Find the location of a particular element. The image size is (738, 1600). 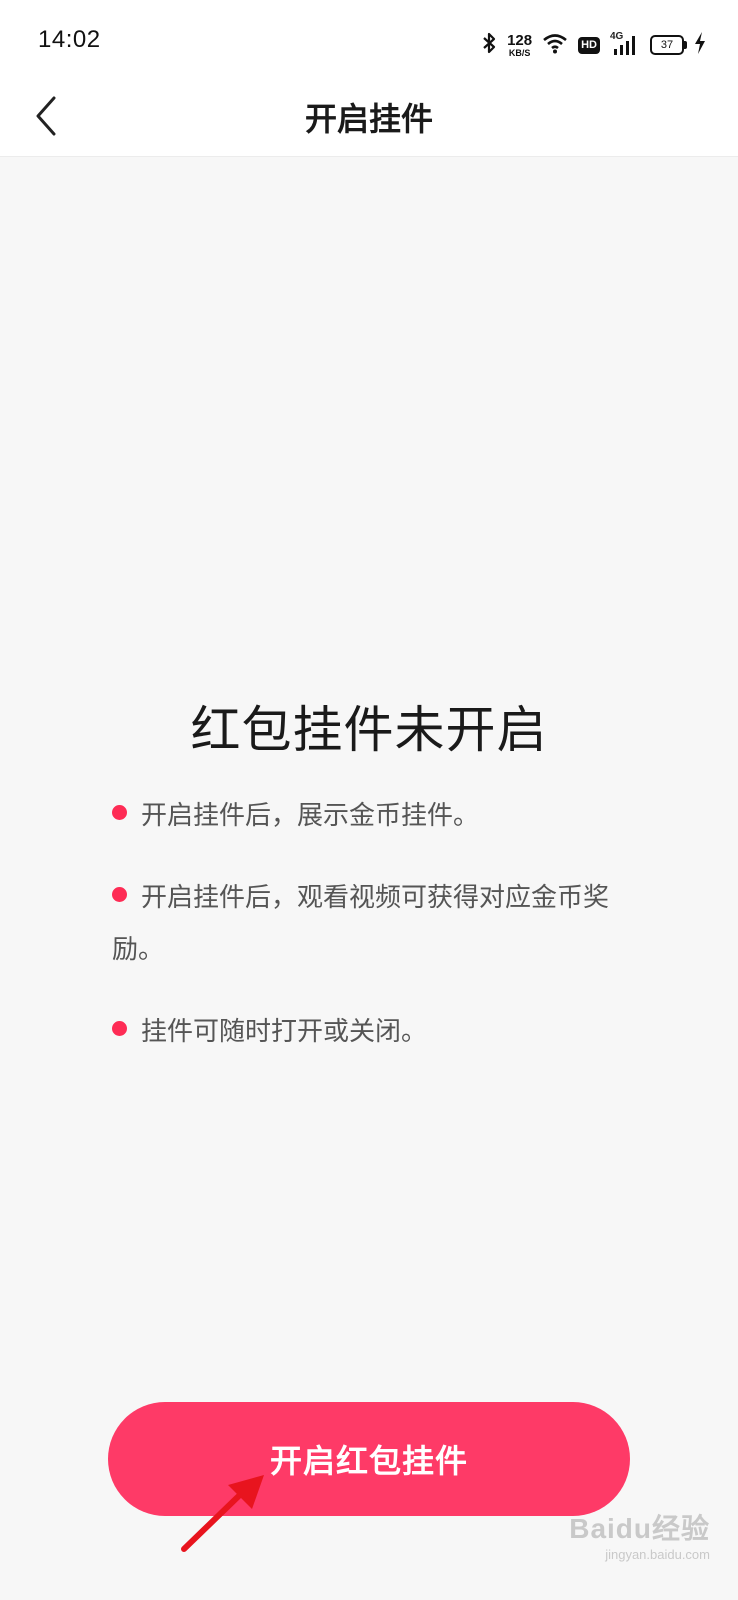

bluetooth-icon is located at coordinates (489, 45).